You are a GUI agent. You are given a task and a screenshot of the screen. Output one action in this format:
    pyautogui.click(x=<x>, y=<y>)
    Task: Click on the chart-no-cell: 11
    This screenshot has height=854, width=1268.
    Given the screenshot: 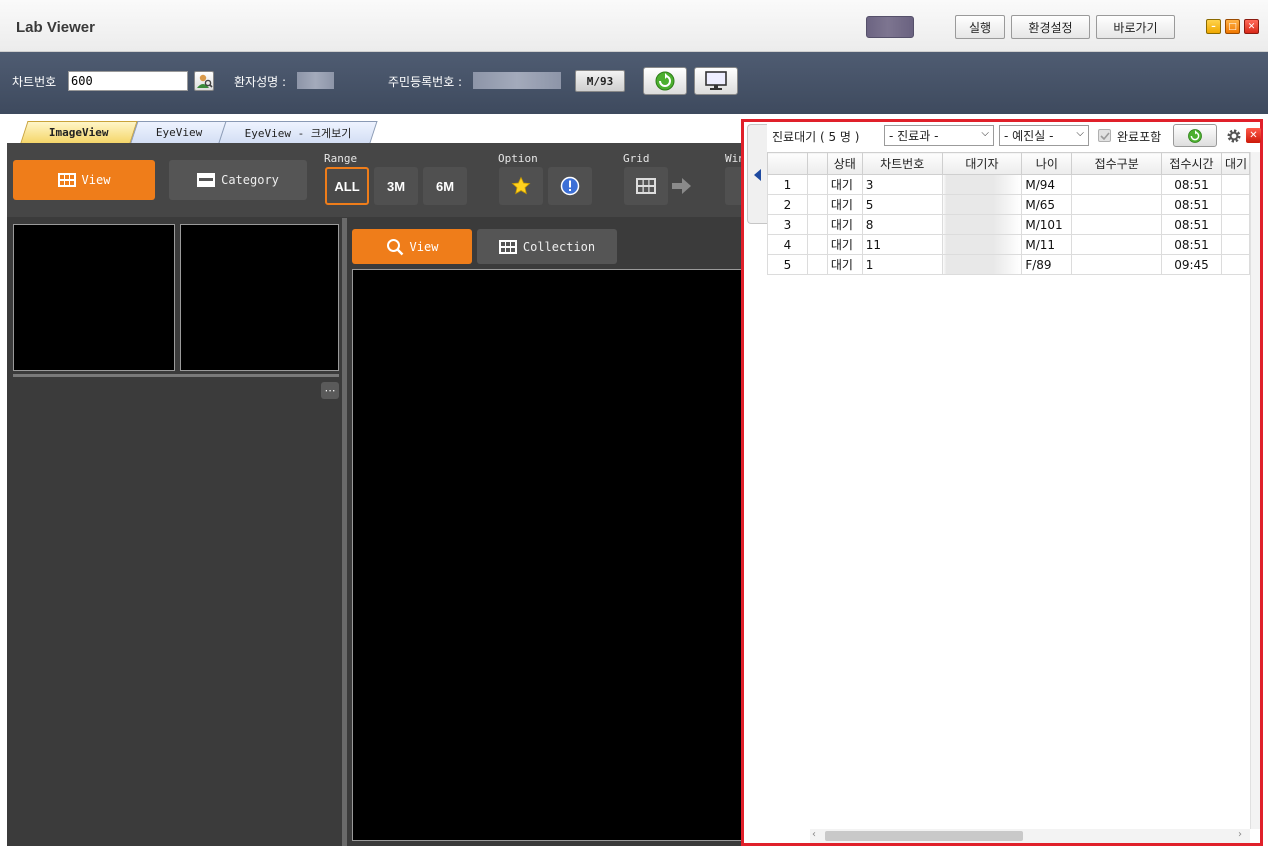 What is the action you would take?
    pyautogui.click(x=902, y=244)
    